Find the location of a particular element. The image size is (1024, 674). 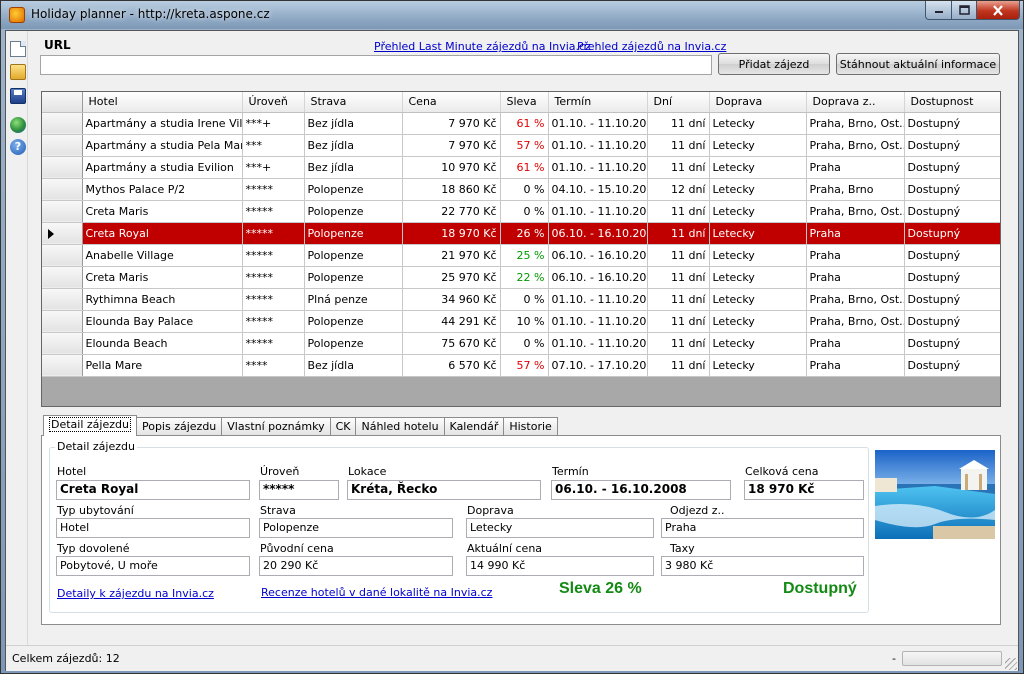

cell-discount: 26 % is located at coordinates (524, 233).